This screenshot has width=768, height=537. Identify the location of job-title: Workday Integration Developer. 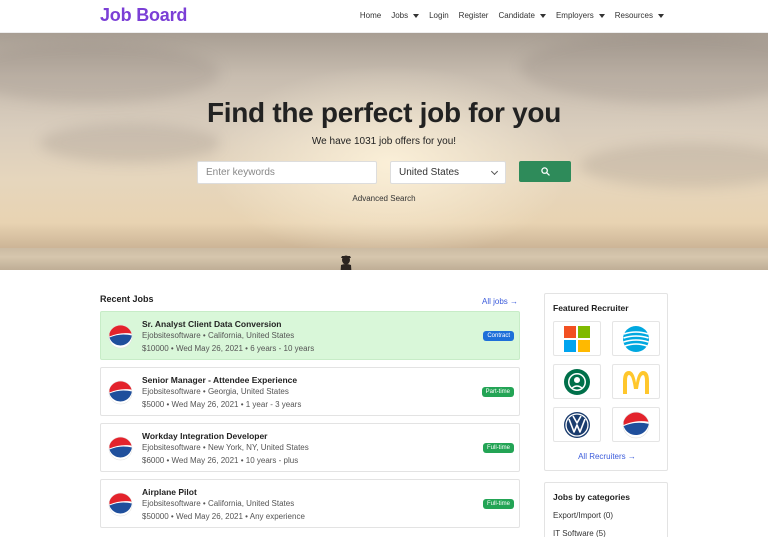
(204, 436).